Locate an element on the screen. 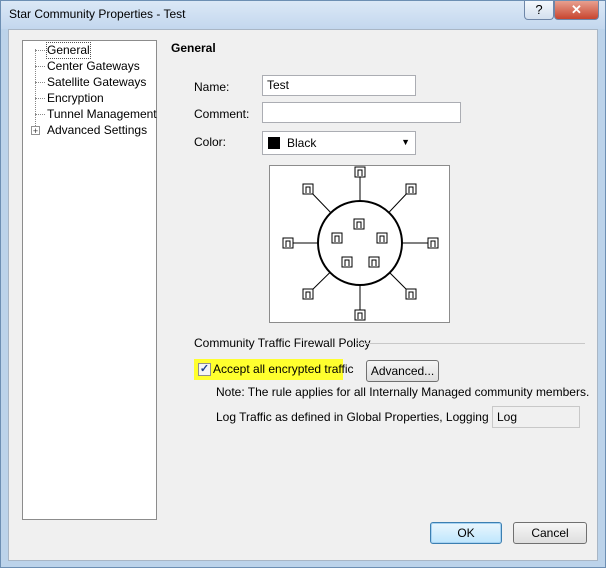  tree-item-general: General is located at coordinates (68, 50).